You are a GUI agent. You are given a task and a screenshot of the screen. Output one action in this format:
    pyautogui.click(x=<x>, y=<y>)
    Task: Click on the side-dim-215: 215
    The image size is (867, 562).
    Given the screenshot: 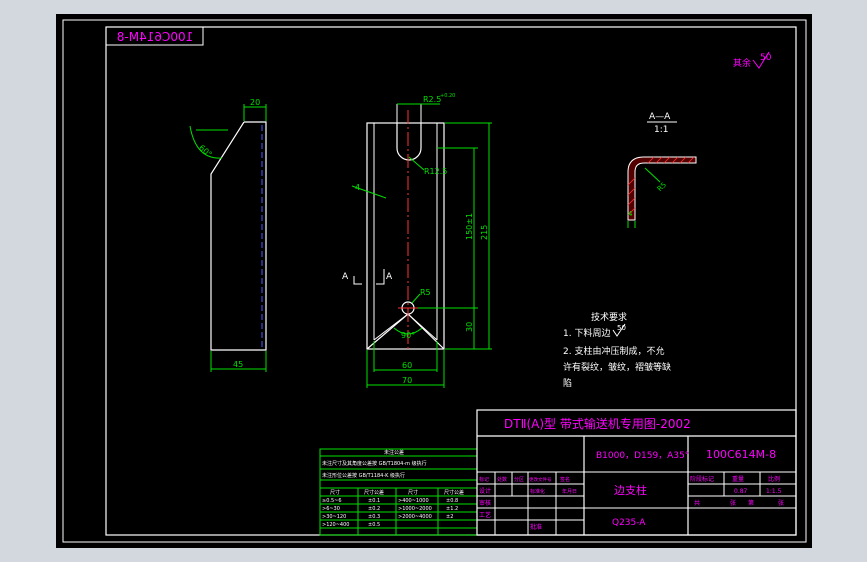 What is the action you would take?
    pyautogui.click(x=484, y=232)
    